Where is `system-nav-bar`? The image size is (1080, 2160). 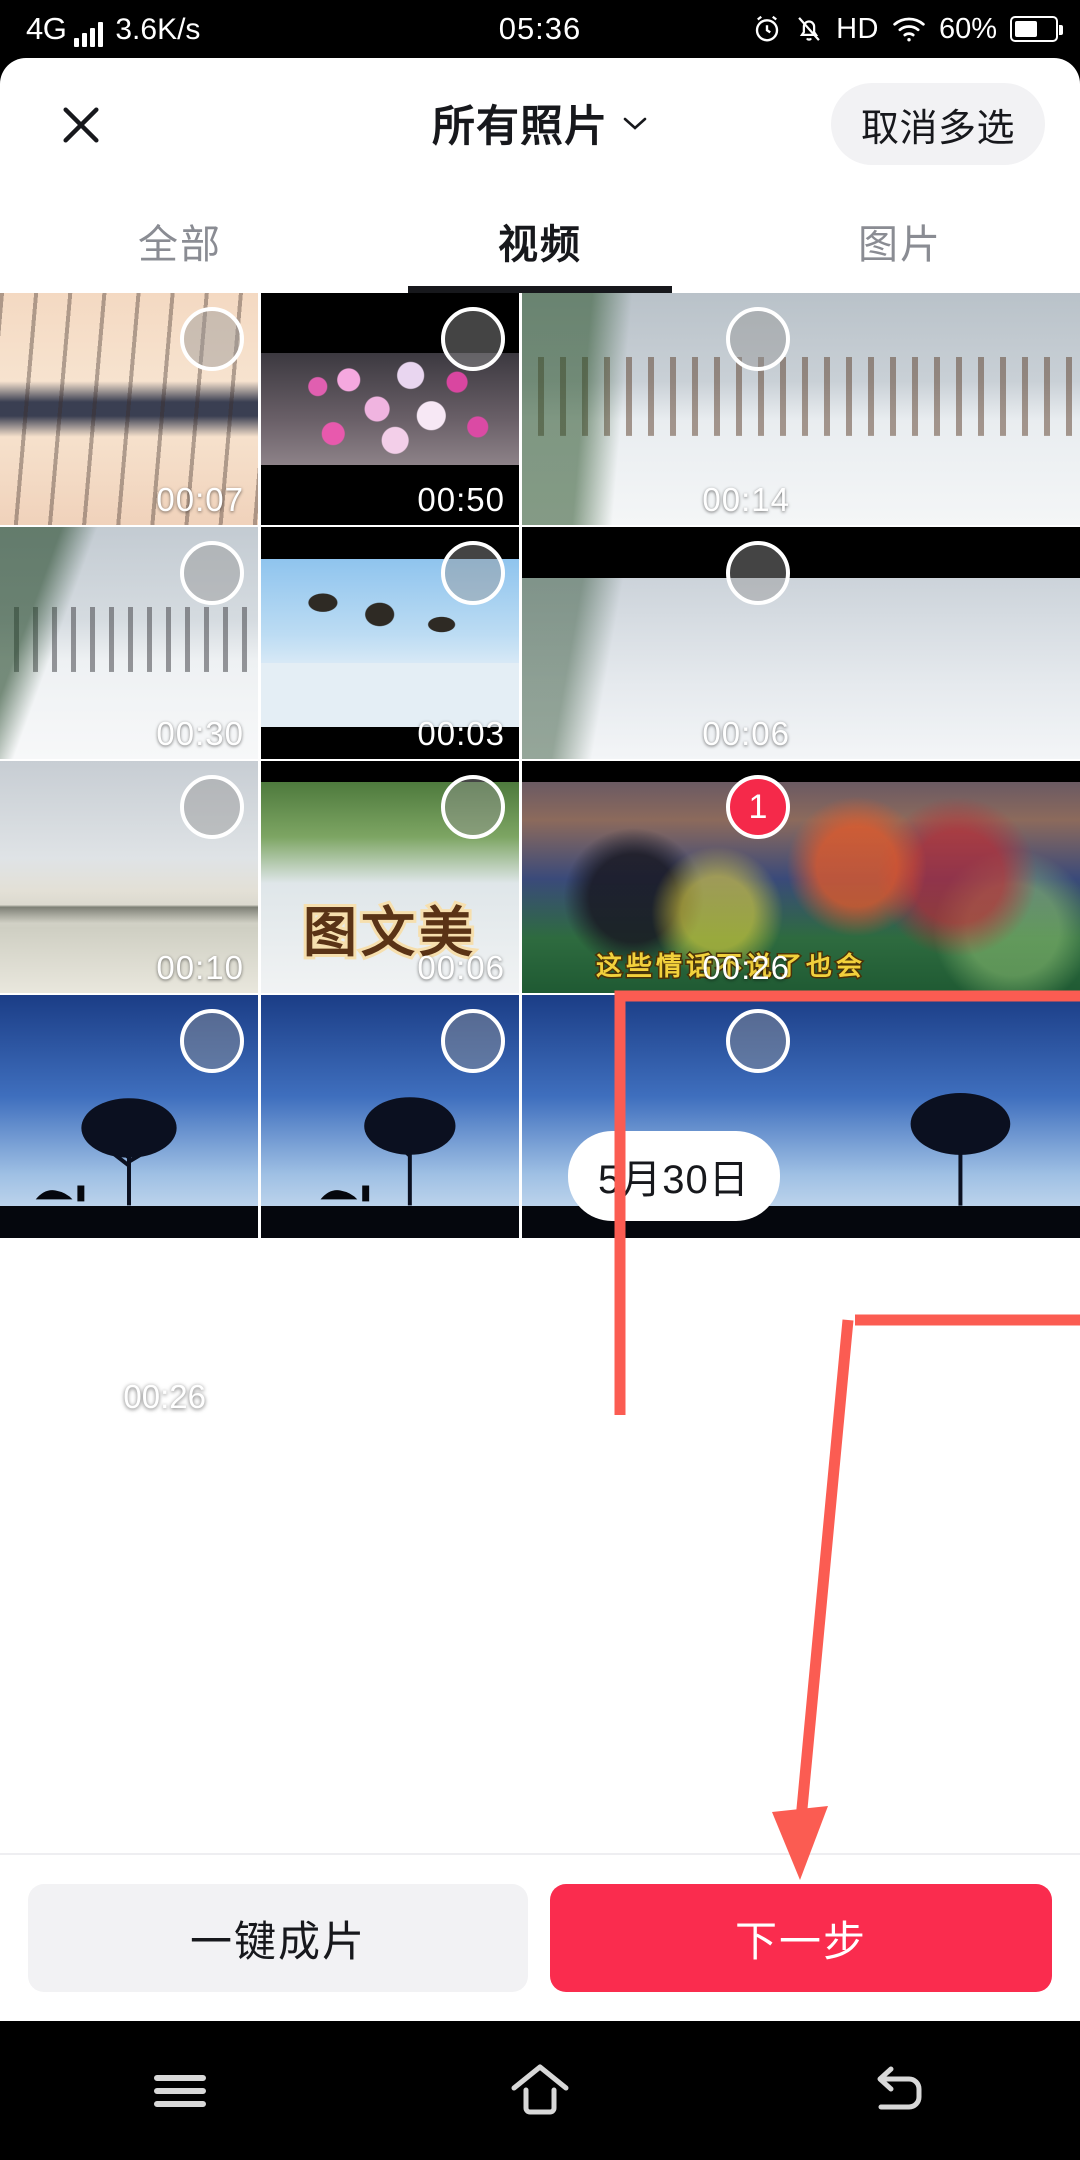
system-nav-bar is located at coordinates (540, 2090).